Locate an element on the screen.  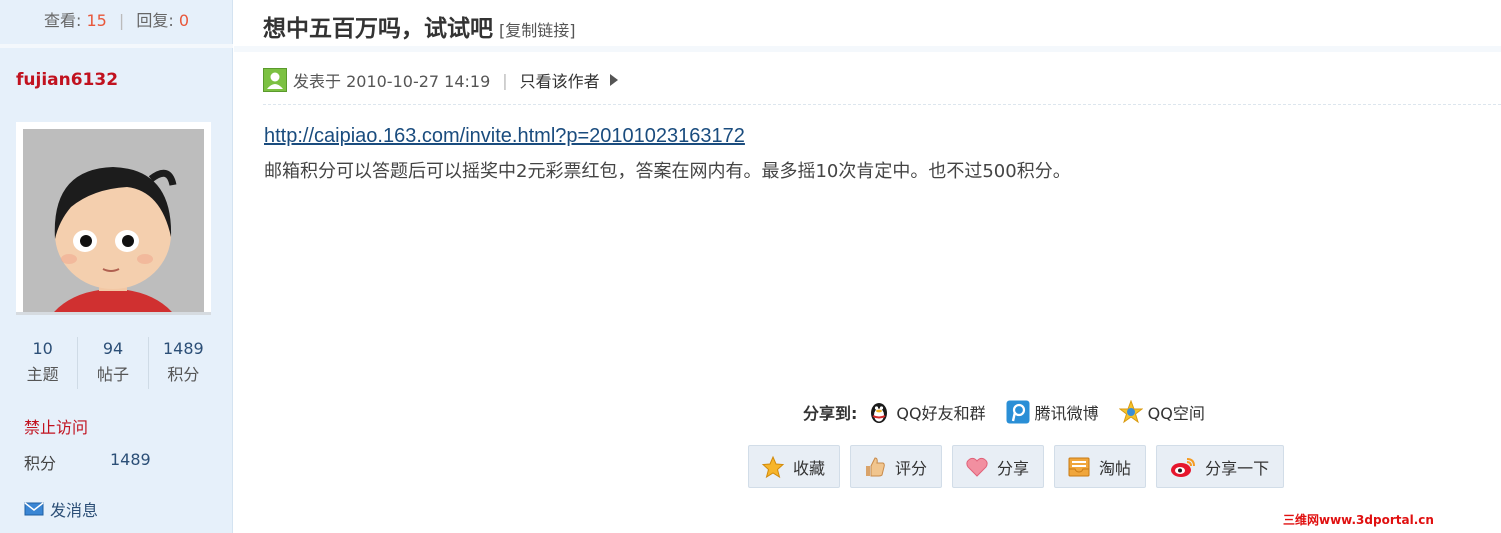
count-label: 帖子 is located at coordinates (112, 374).